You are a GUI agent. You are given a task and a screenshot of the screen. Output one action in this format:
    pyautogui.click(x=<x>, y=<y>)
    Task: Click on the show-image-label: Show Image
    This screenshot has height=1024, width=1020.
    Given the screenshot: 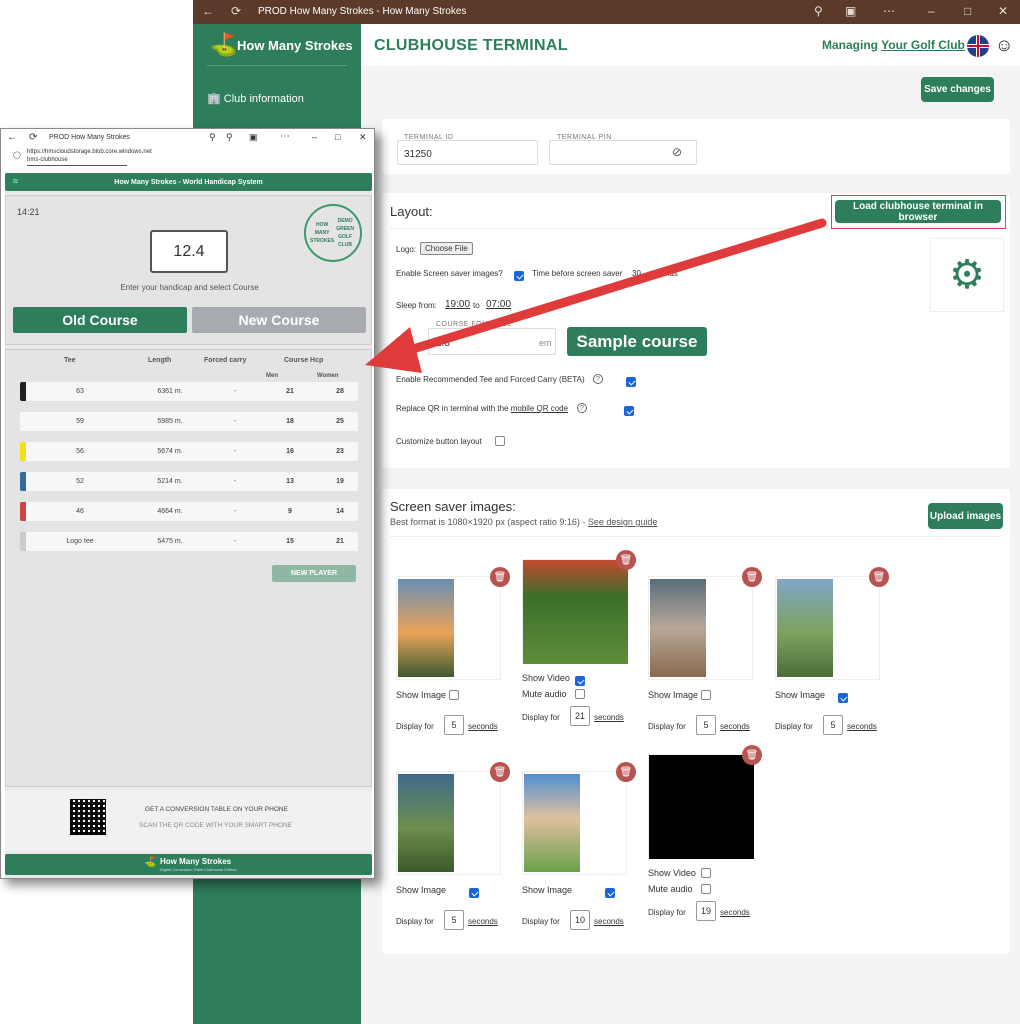 What is the action you would take?
    pyautogui.click(x=800, y=695)
    